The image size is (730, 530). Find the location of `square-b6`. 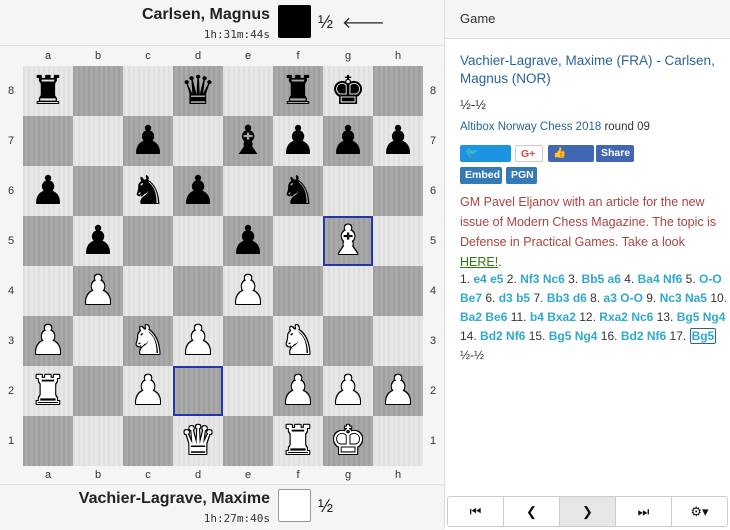

square-b6 is located at coordinates (98, 191).